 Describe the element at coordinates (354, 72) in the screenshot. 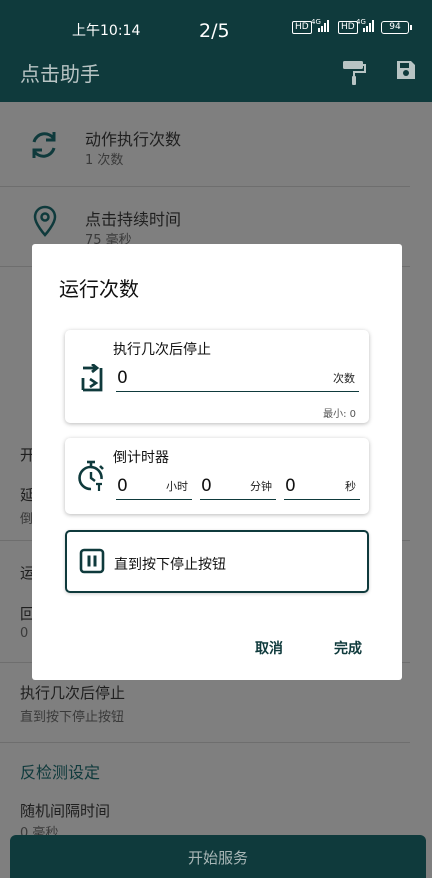

I see `paint-roller-icon` at that location.